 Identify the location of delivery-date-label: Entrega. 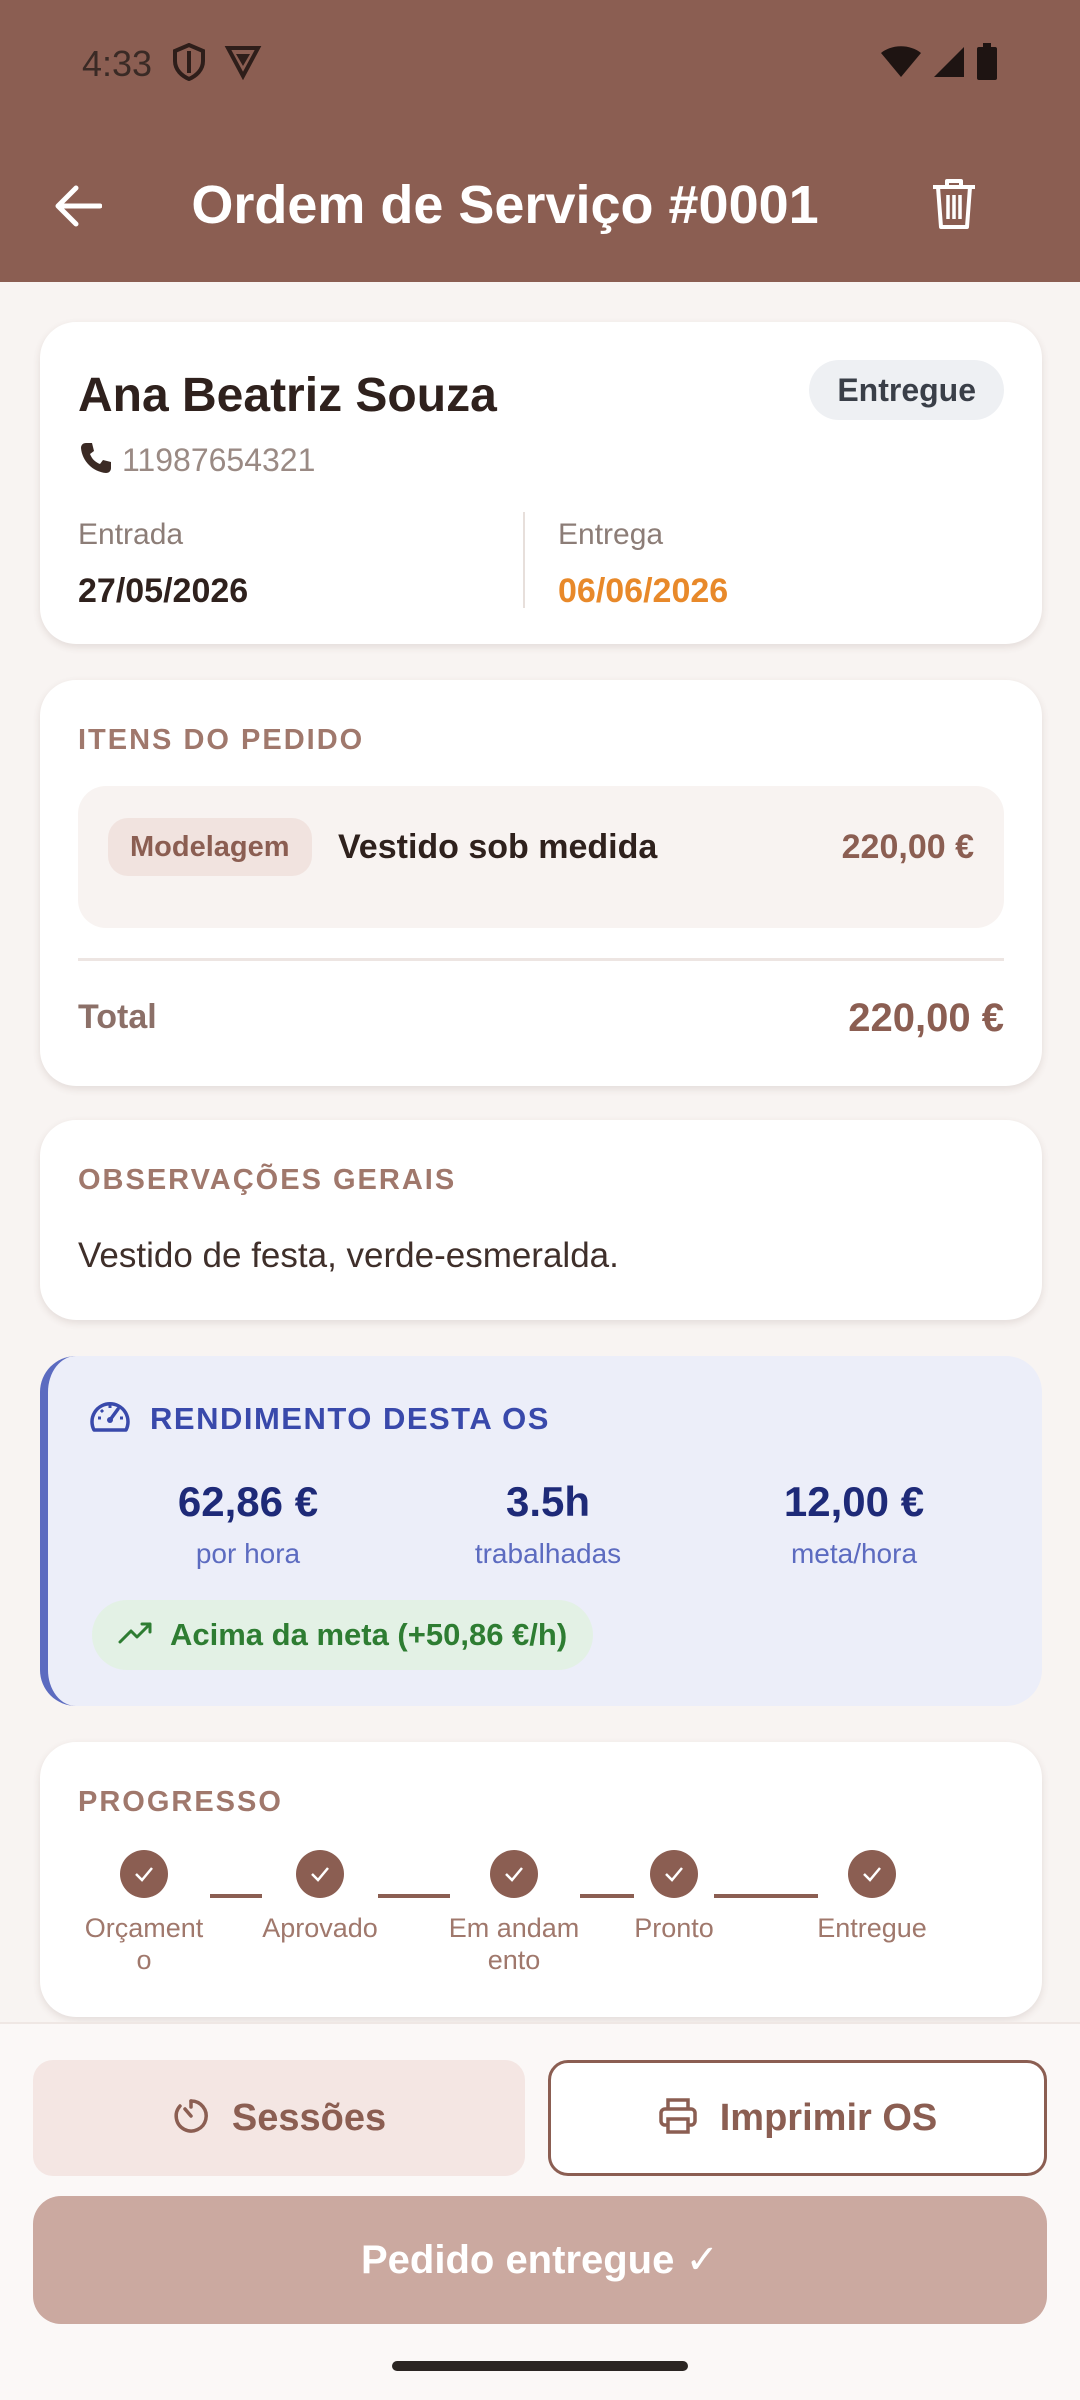
(611, 534).